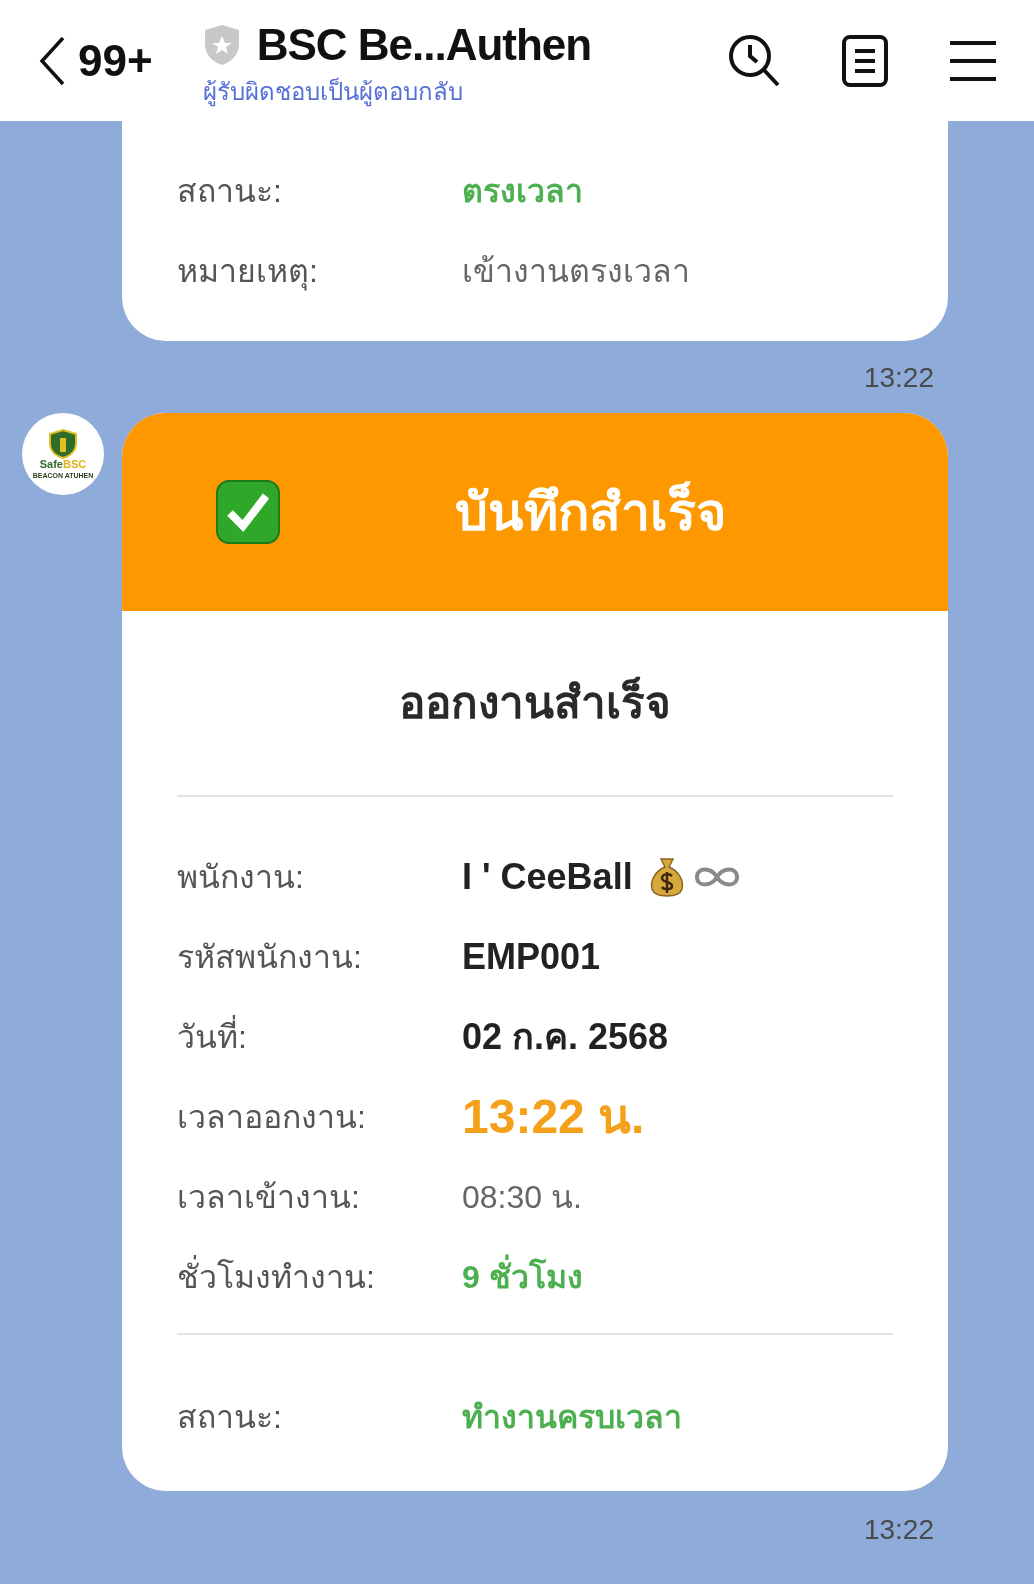 This screenshot has width=1034, height=1584. What do you see at coordinates (535, 702) in the screenshot?
I see `card-heading: ออกงานสำเร็จ` at bounding box center [535, 702].